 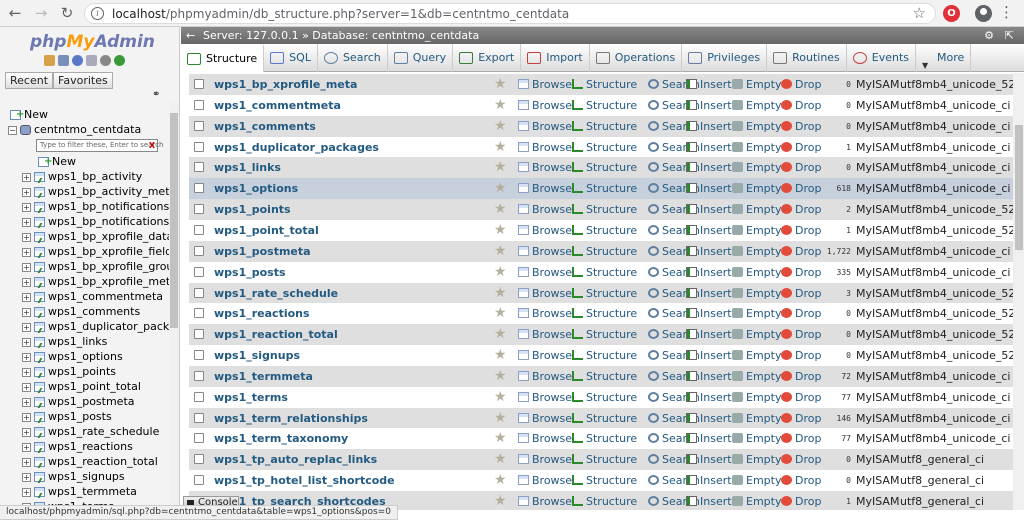 I want to click on table-name-link: wps1_posts, so click(x=250, y=272).